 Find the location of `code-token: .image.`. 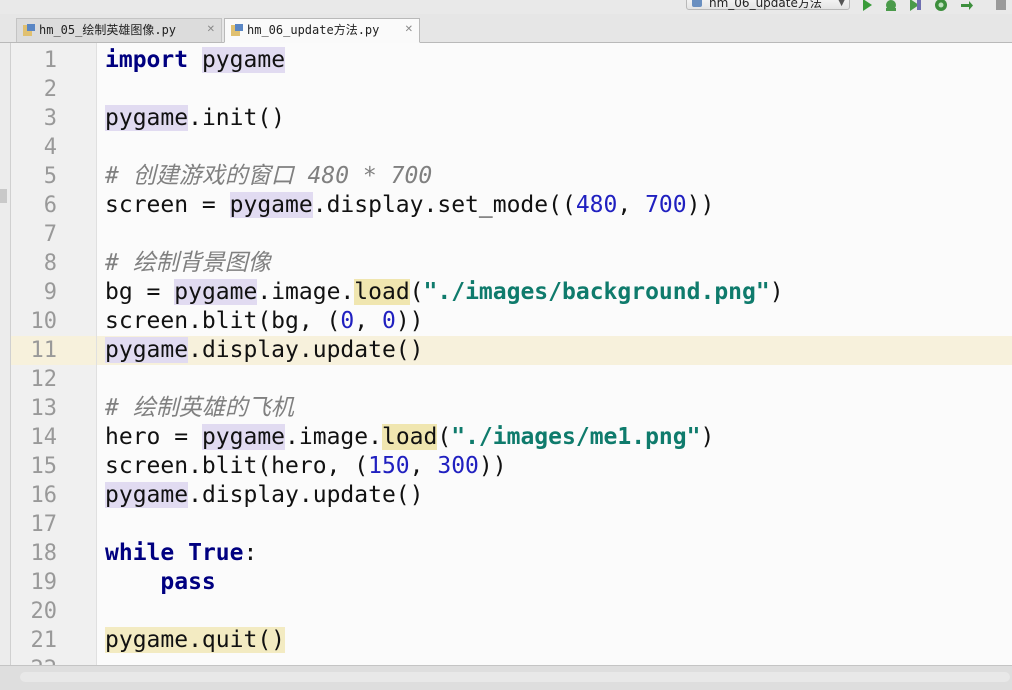

code-token: .image. is located at coordinates (333, 437).